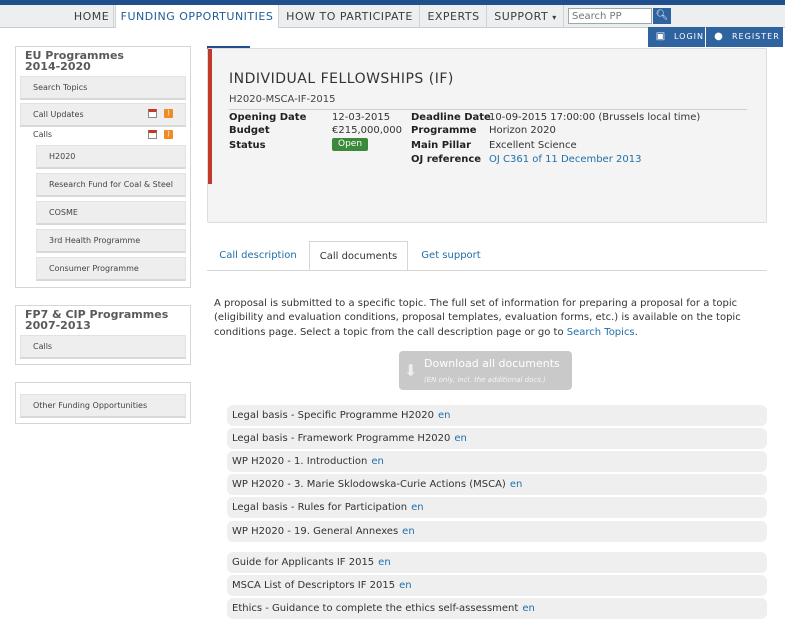 The height and width of the screenshot is (621, 785). I want to click on divider, so click(488, 109).